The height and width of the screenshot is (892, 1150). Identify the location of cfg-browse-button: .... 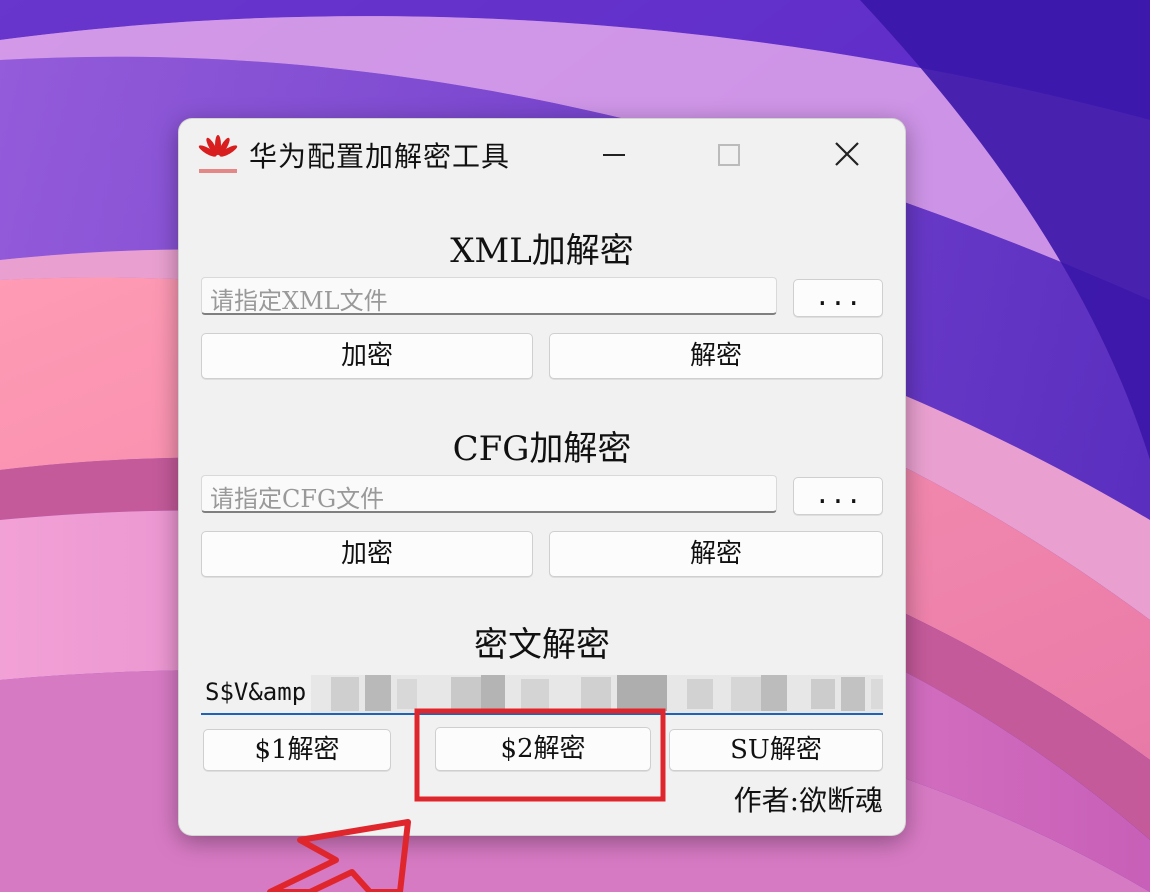
(838, 496).